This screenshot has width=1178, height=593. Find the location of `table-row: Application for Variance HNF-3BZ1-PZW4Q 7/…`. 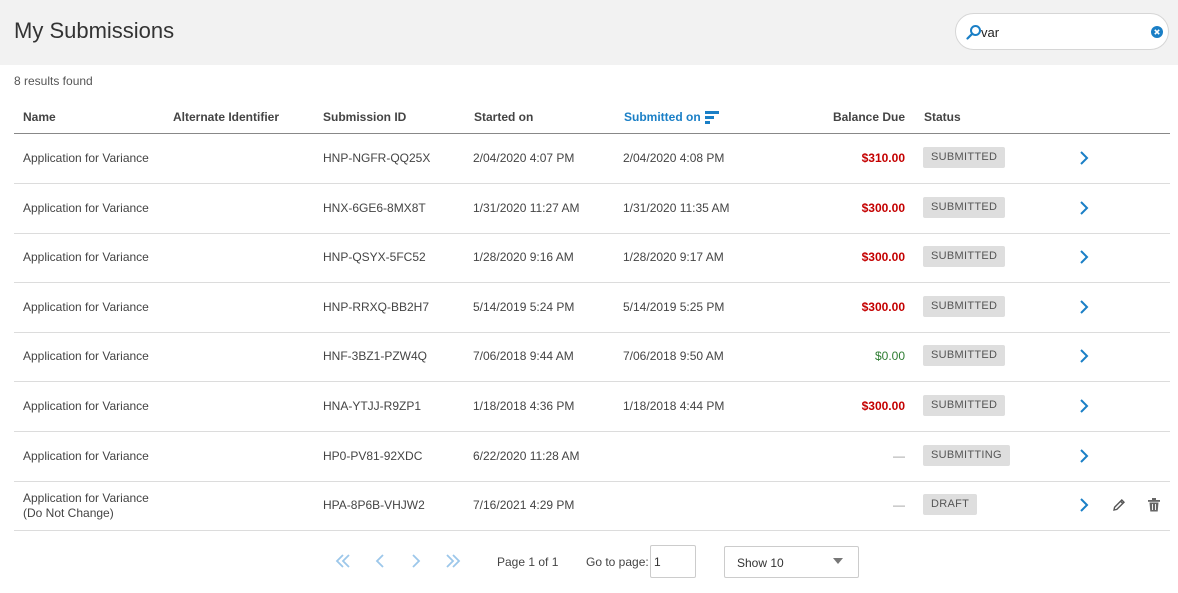

table-row: Application for Variance HNF-3BZ1-PZW4Q 7/… is located at coordinates (592, 357).